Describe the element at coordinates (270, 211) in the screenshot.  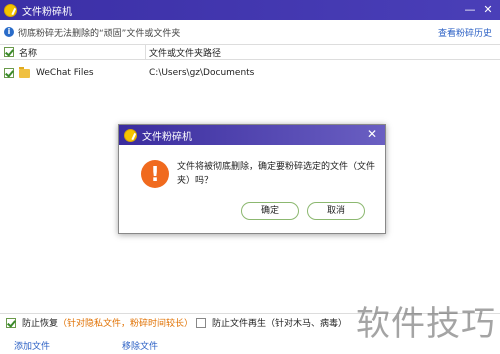
I see `confirm-button: 确定` at that location.